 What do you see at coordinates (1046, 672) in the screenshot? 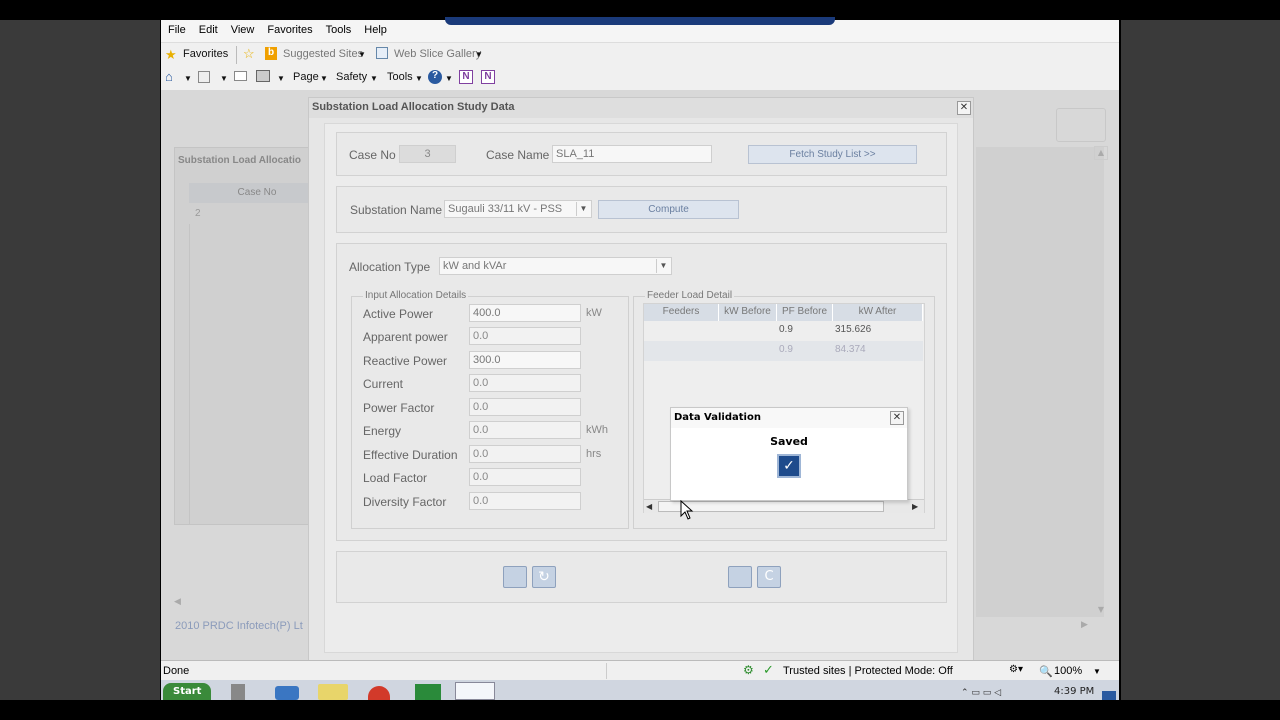
I see `zoom-icon: 🔍` at bounding box center [1046, 672].